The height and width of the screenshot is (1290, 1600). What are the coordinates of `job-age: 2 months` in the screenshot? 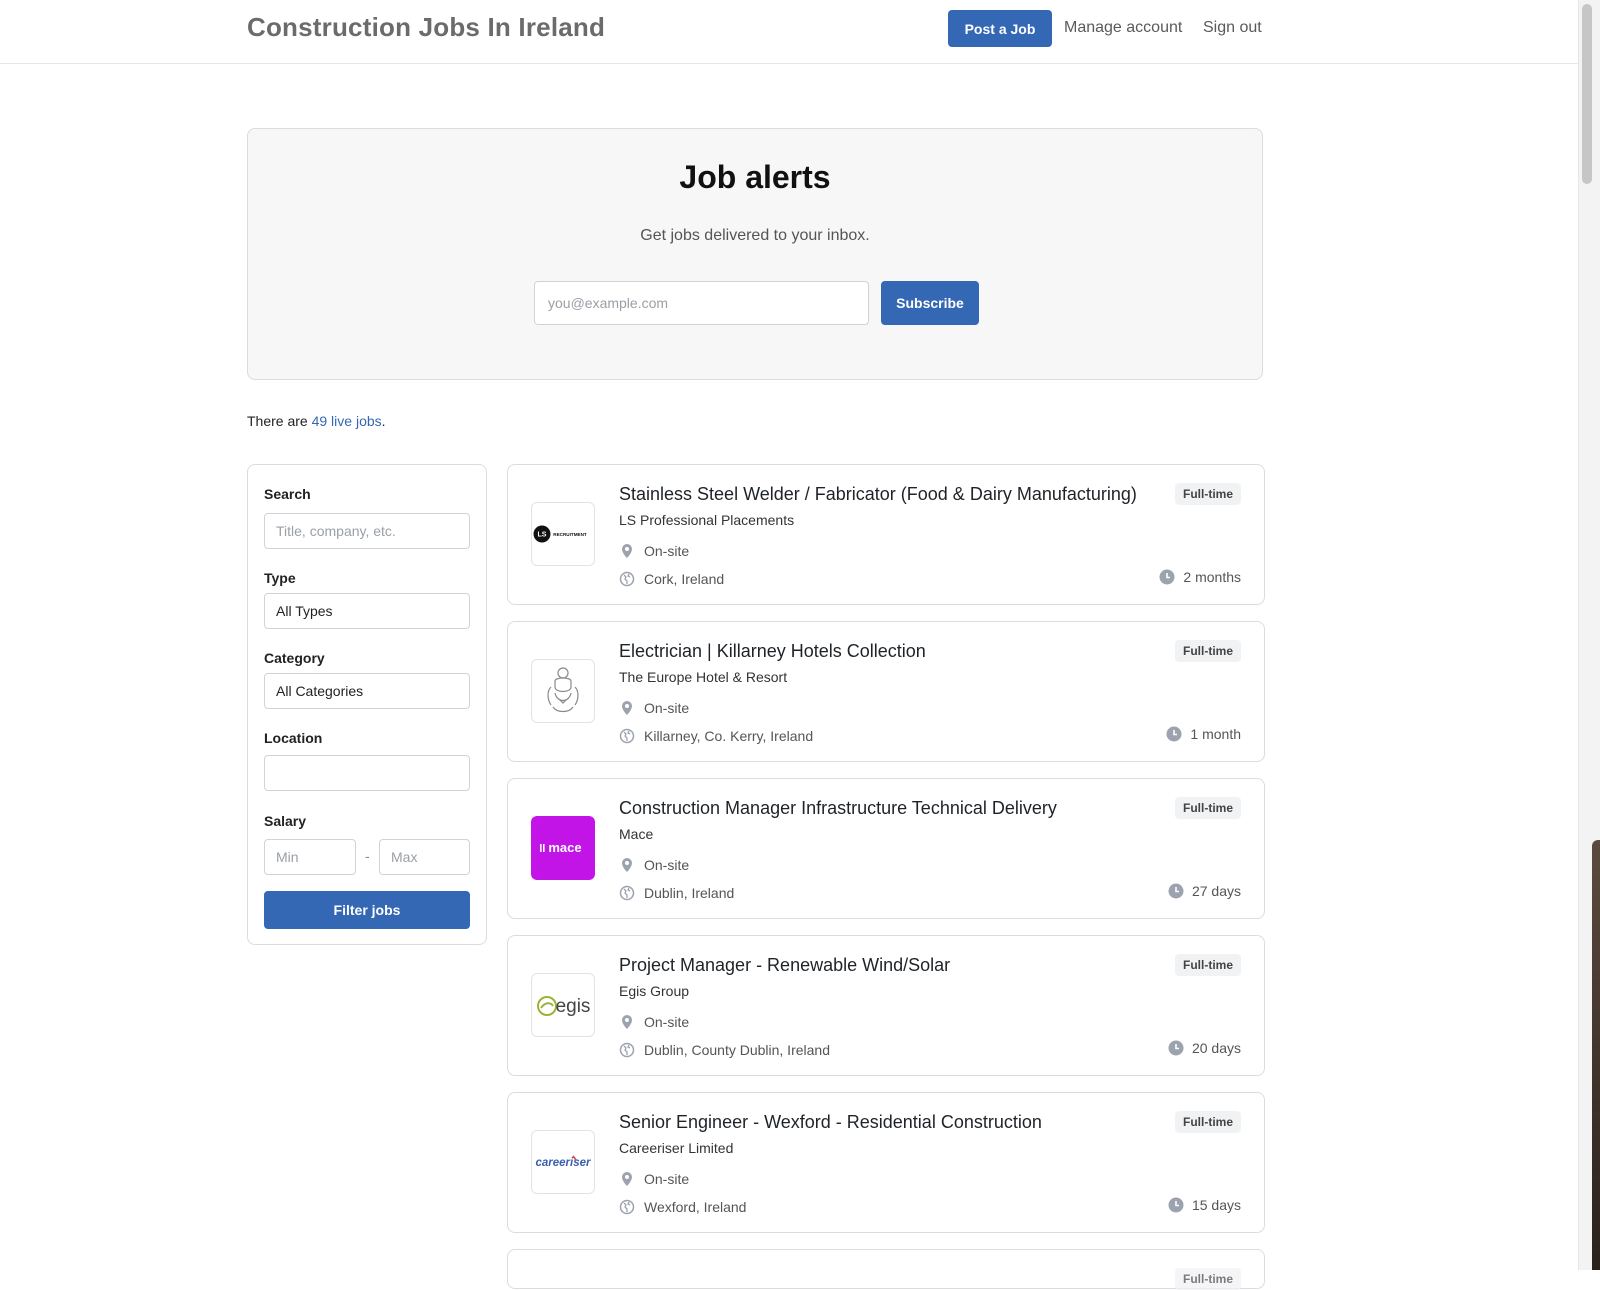 It's located at (1200, 577).